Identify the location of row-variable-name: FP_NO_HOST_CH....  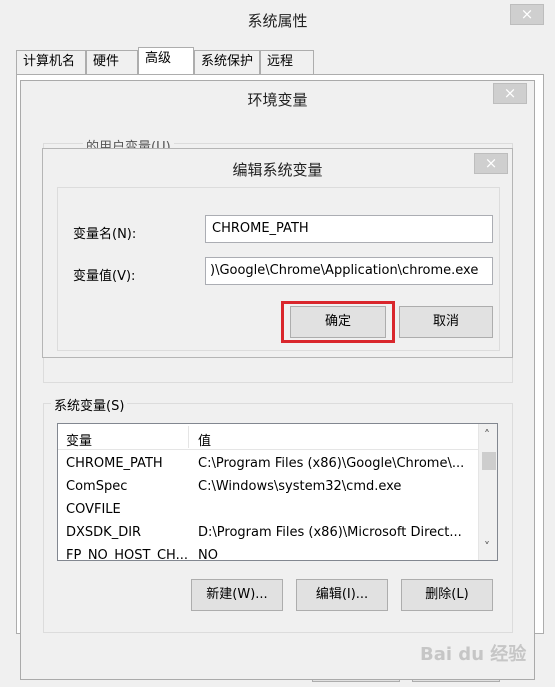
(127, 554).